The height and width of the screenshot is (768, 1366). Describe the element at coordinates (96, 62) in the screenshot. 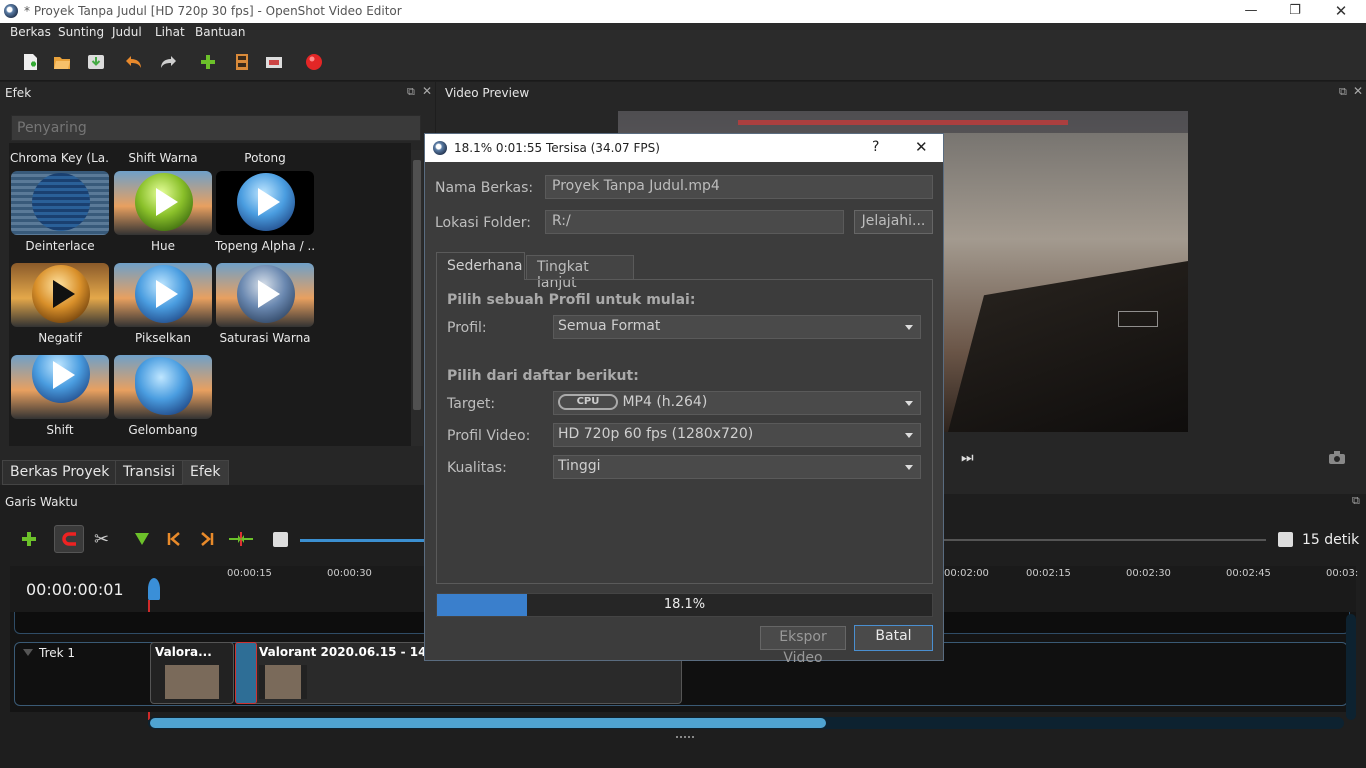

I see `save-project-icon` at that location.